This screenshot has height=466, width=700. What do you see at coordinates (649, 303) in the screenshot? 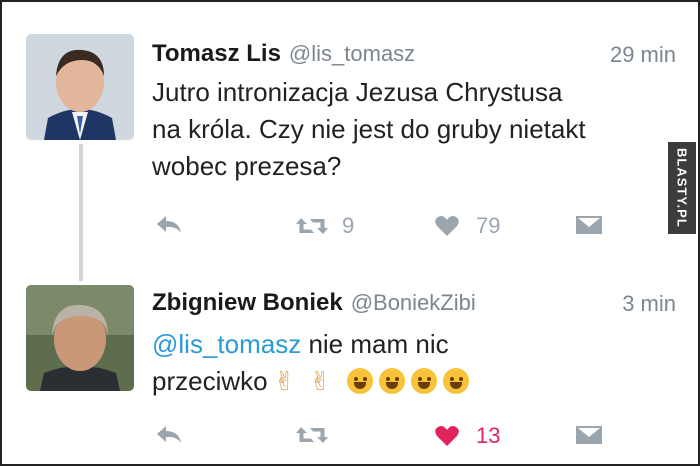
I see `tweet-time: 3 min` at bounding box center [649, 303].